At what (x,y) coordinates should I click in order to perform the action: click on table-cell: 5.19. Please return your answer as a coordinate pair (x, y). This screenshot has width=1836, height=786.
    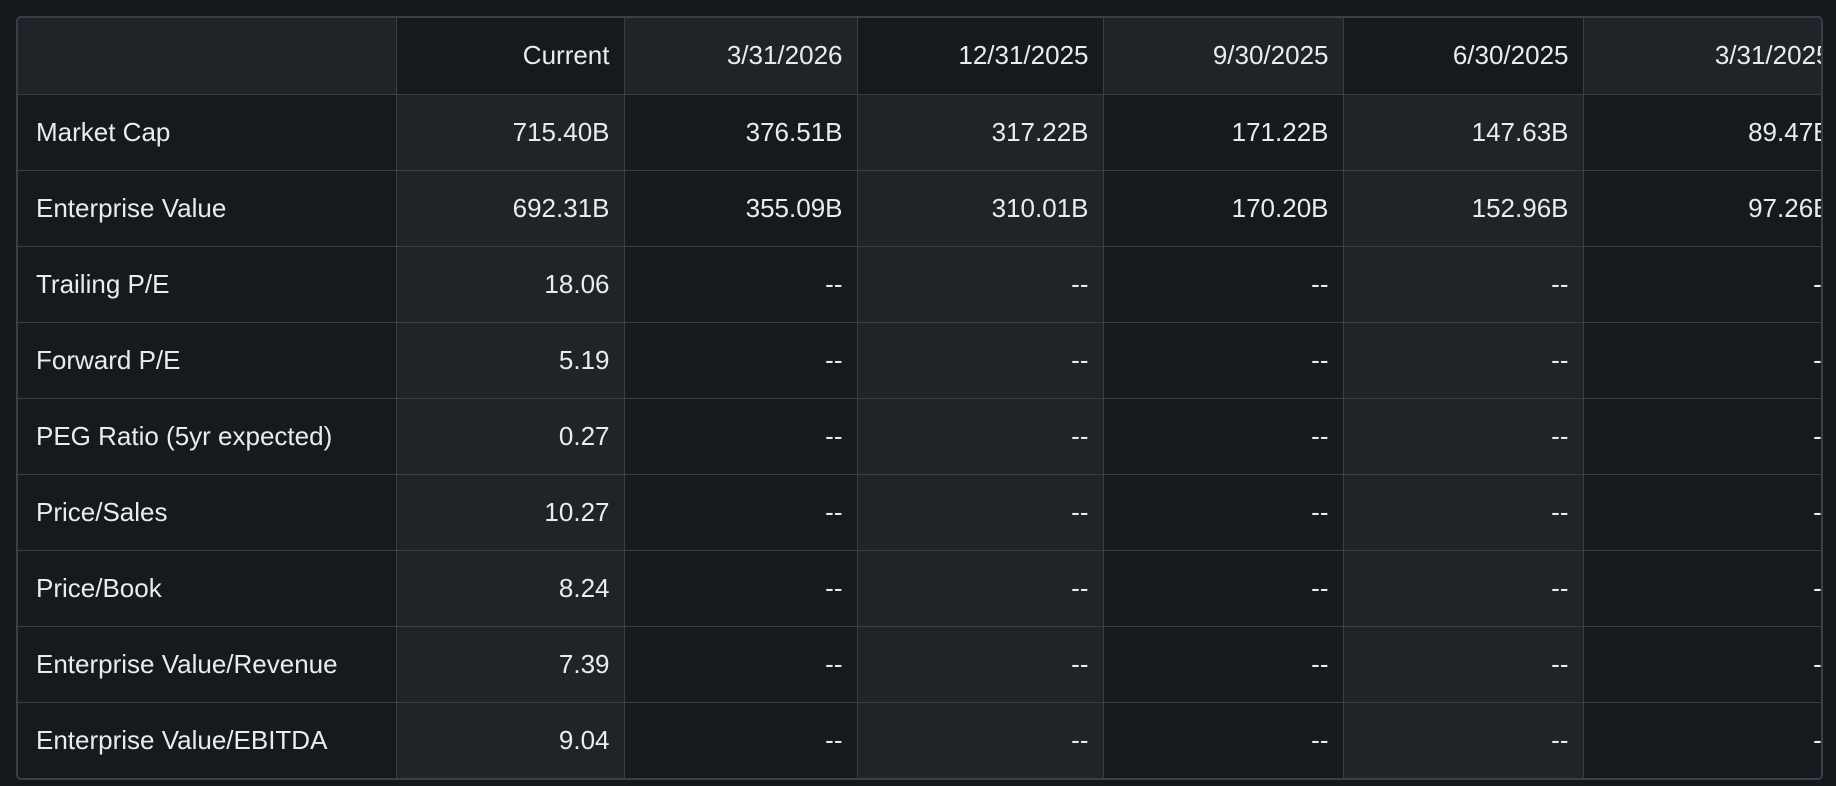
    Looking at the image, I should click on (510, 360).